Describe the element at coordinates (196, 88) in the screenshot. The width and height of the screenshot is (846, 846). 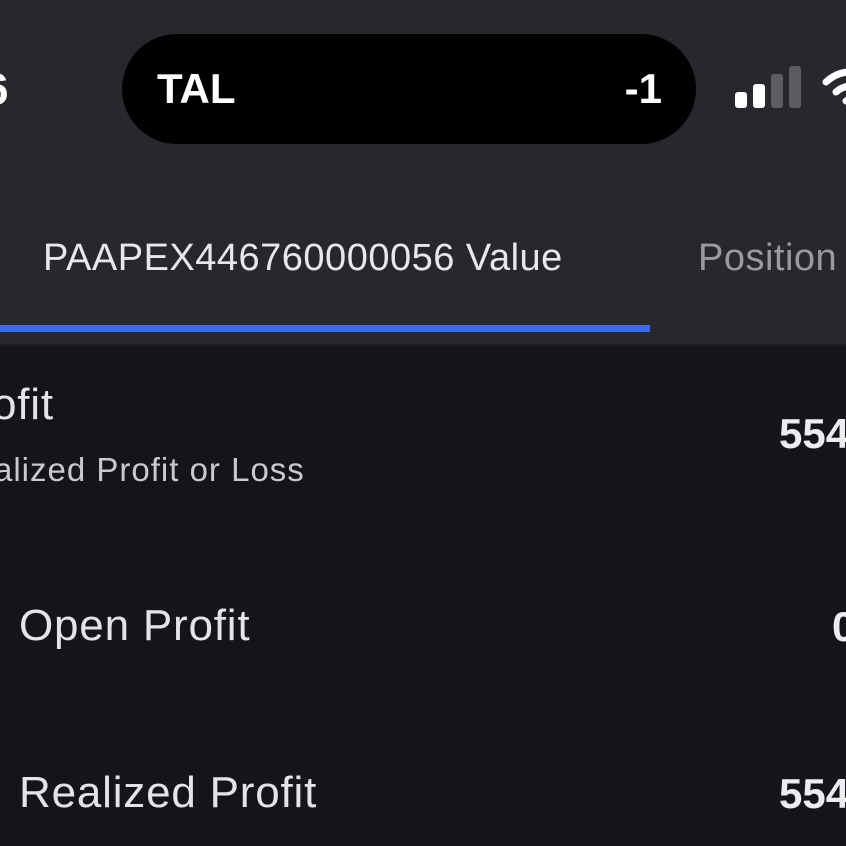
I see `island-ticker: TAL` at that location.